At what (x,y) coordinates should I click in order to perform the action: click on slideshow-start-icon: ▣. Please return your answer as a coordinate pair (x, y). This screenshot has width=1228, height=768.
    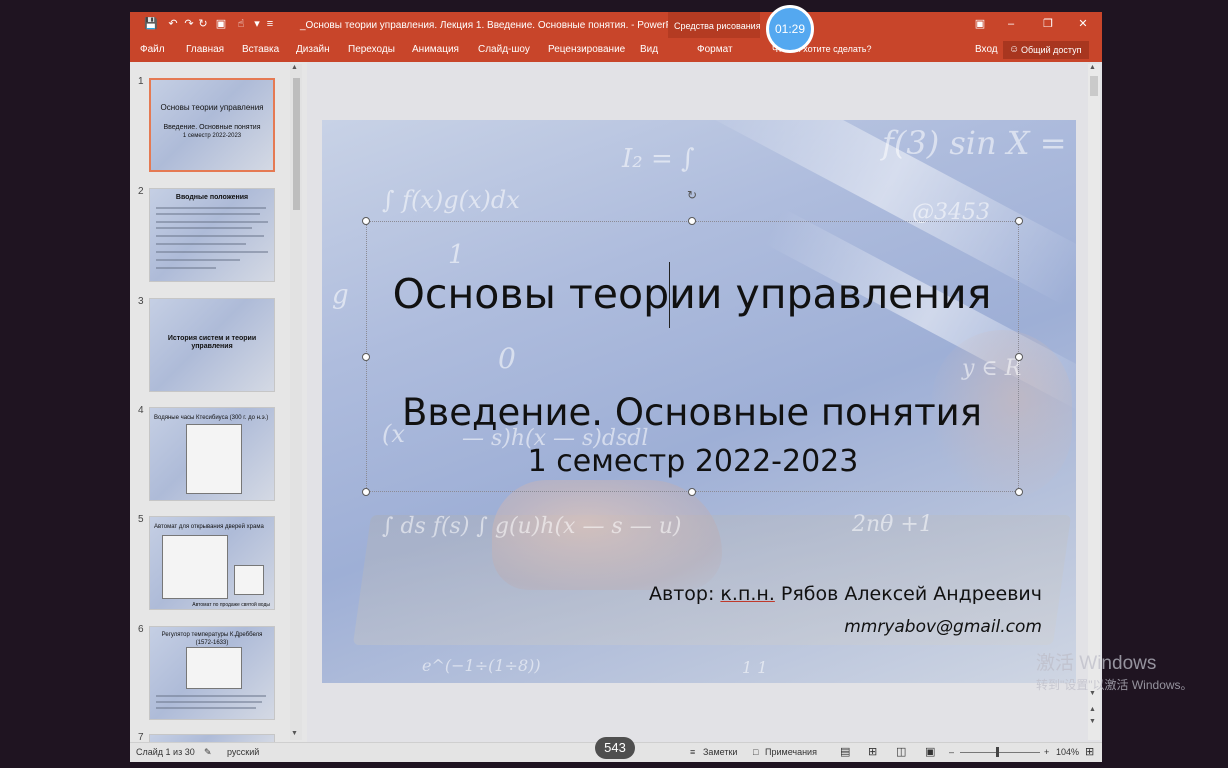
    Looking at the image, I should click on (221, 24).